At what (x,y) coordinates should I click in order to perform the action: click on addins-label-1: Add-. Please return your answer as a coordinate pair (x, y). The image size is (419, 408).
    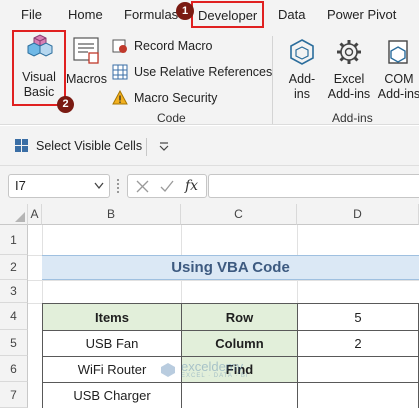
    Looking at the image, I should click on (302, 79).